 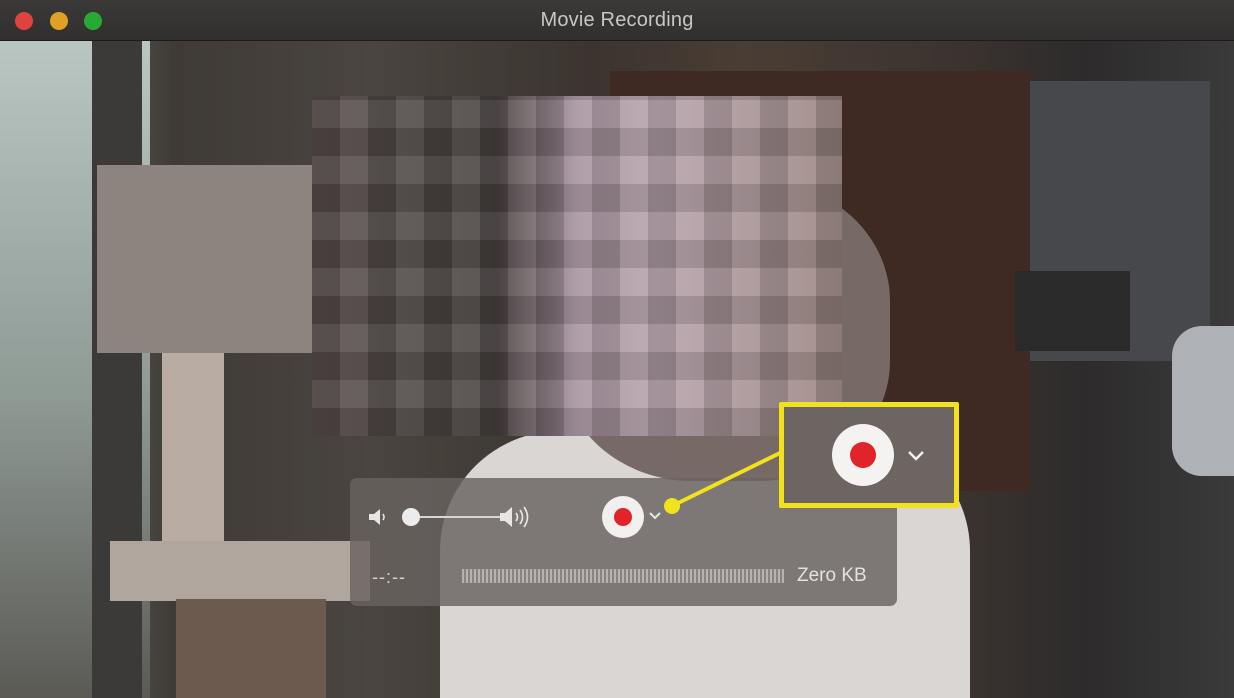 I want to click on chevron-down-icon, so click(x=916, y=456).